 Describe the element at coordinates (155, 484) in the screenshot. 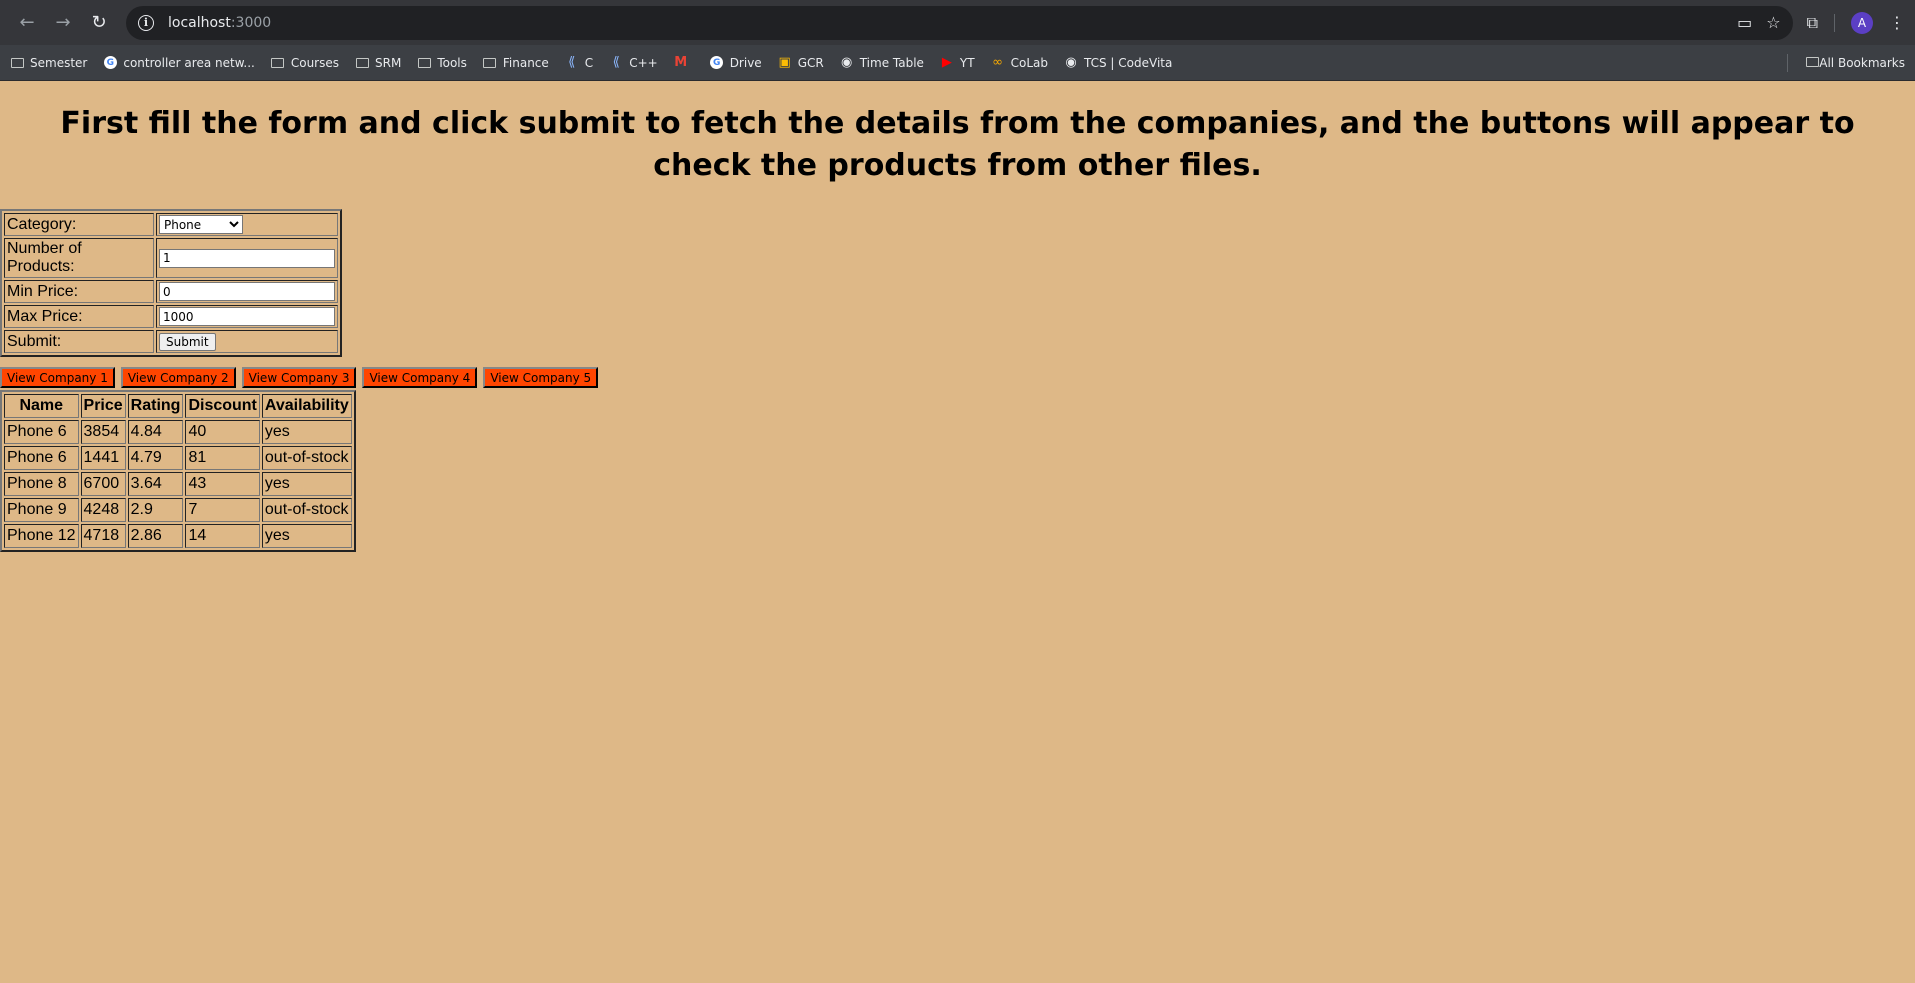

I see `table-cell: 3.64` at that location.